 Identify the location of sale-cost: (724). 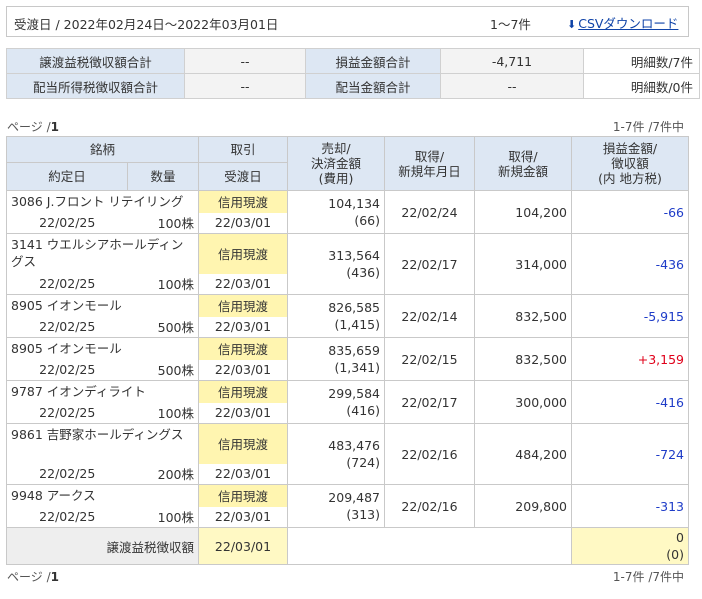
(363, 462).